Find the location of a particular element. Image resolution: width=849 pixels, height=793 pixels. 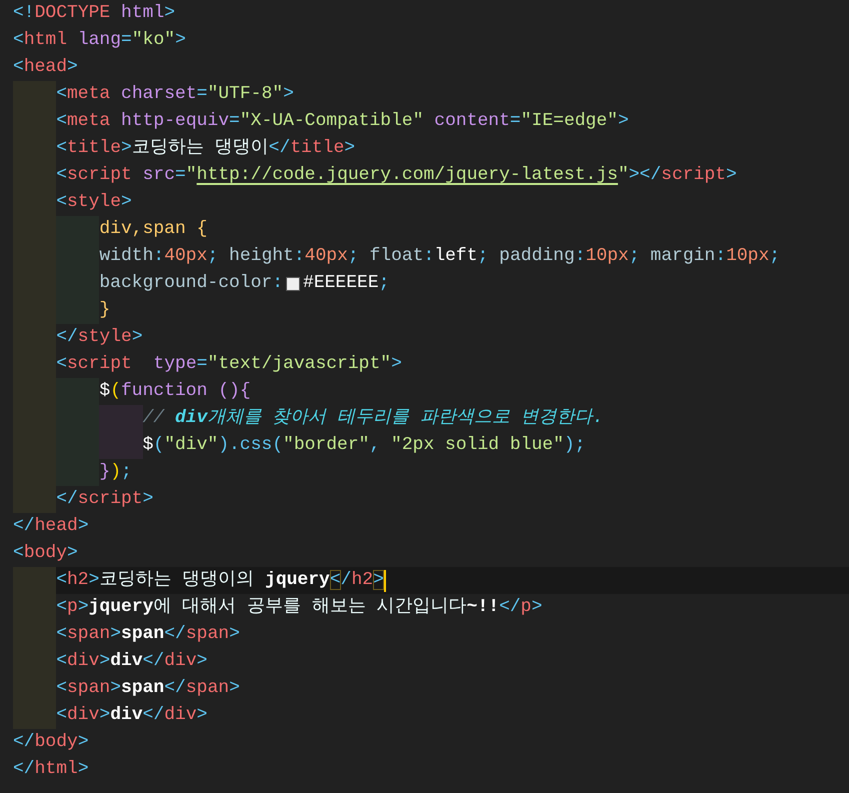

code-line: }); is located at coordinates (115, 472).